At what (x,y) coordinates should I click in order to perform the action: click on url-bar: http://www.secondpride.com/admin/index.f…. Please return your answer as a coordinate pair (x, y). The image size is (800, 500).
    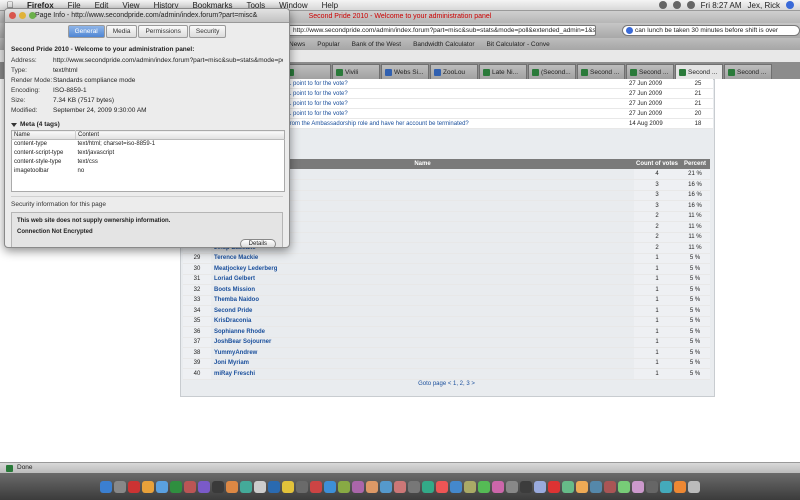
    Looking at the image, I should click on (442, 30).